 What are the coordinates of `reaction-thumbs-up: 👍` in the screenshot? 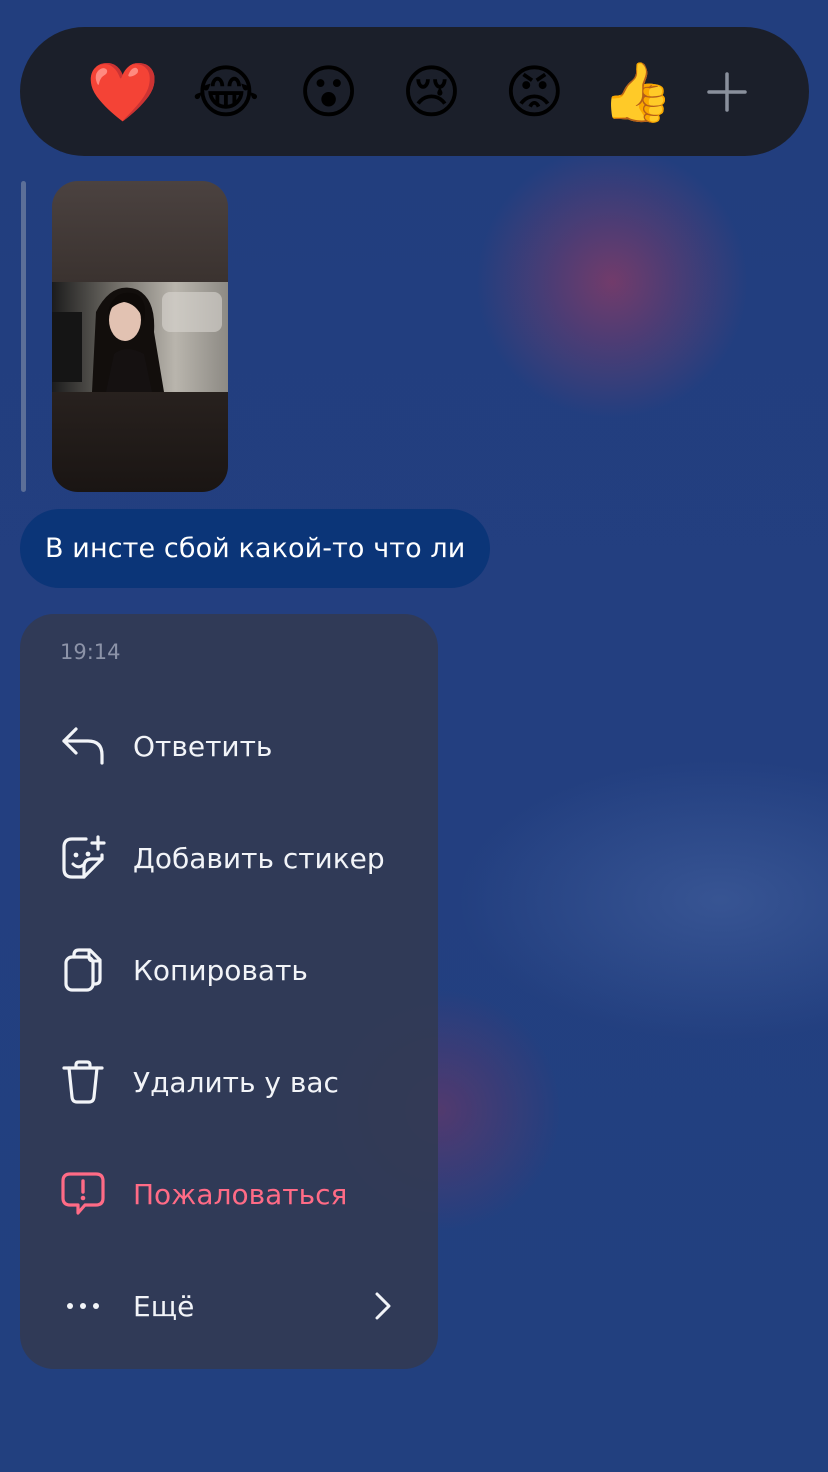 It's located at (637, 92).